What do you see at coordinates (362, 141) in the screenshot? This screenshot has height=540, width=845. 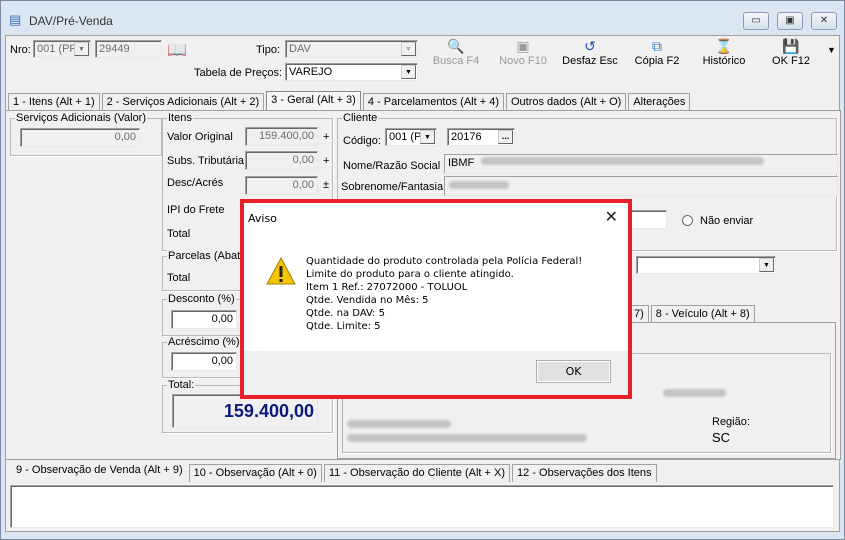 I see `codigo-label: Código:` at bounding box center [362, 141].